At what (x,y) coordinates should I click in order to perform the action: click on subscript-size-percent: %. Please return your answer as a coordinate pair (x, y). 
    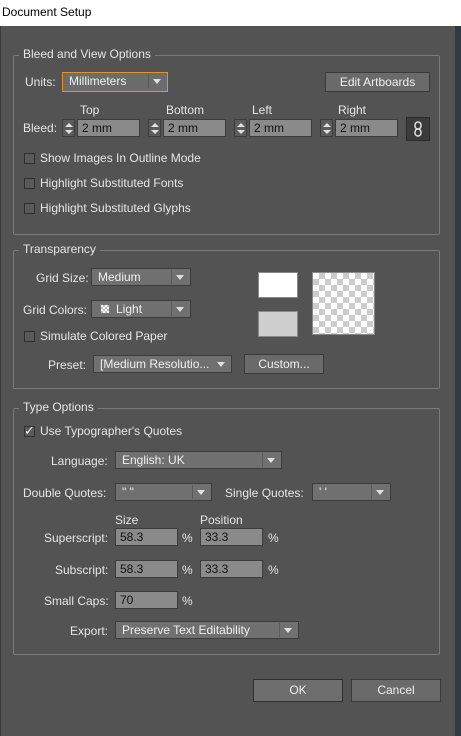
    Looking at the image, I should click on (187, 570).